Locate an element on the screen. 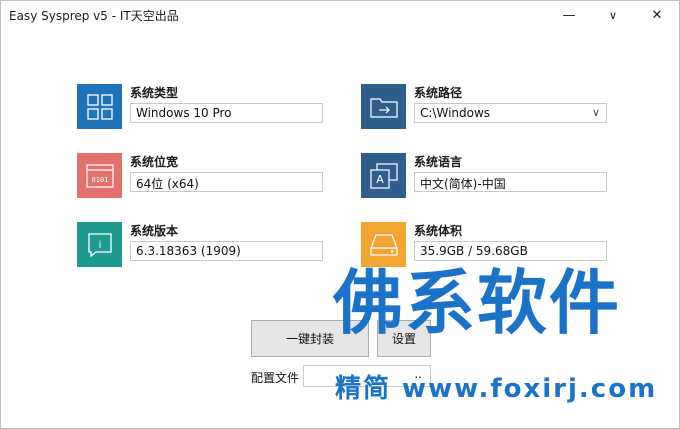 Image resolution: width=680 pixels, height=429 pixels. system-version-label: 系统版本 is located at coordinates (154, 231).